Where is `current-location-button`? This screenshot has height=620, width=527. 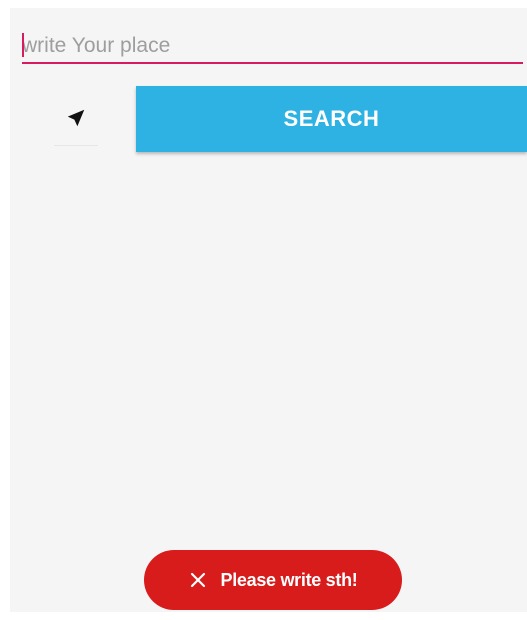
current-location-button is located at coordinates (76, 121).